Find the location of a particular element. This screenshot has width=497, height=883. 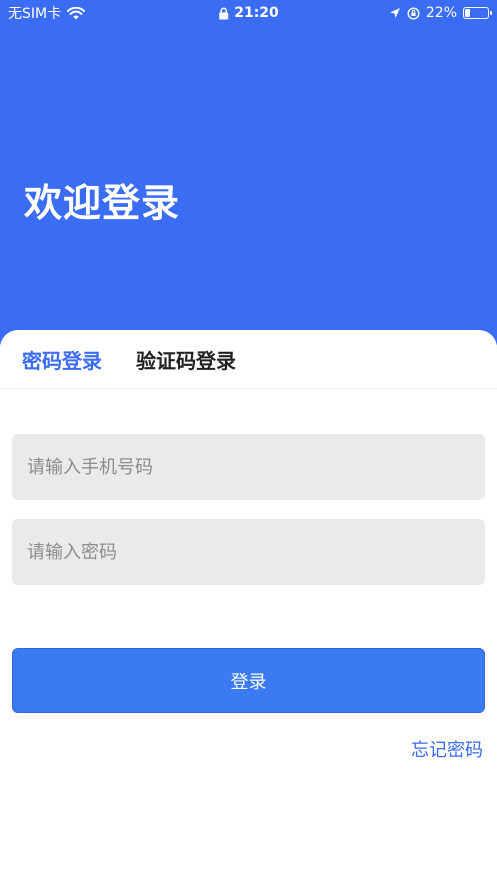

battery-percent: 22% is located at coordinates (441, 13).